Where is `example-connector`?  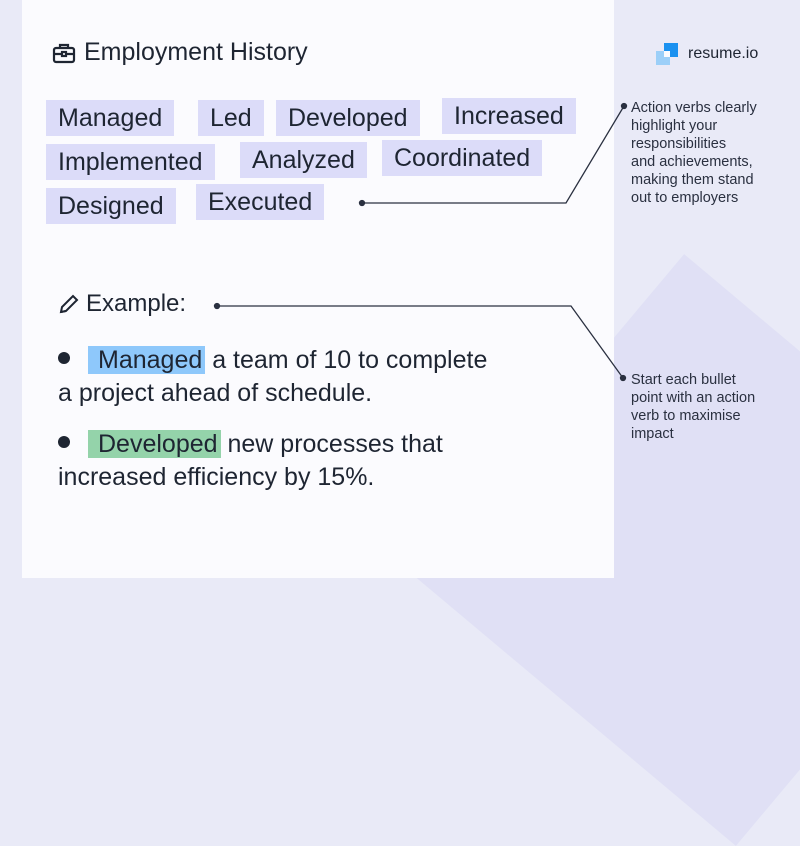
example-connector is located at coordinates (420, 342).